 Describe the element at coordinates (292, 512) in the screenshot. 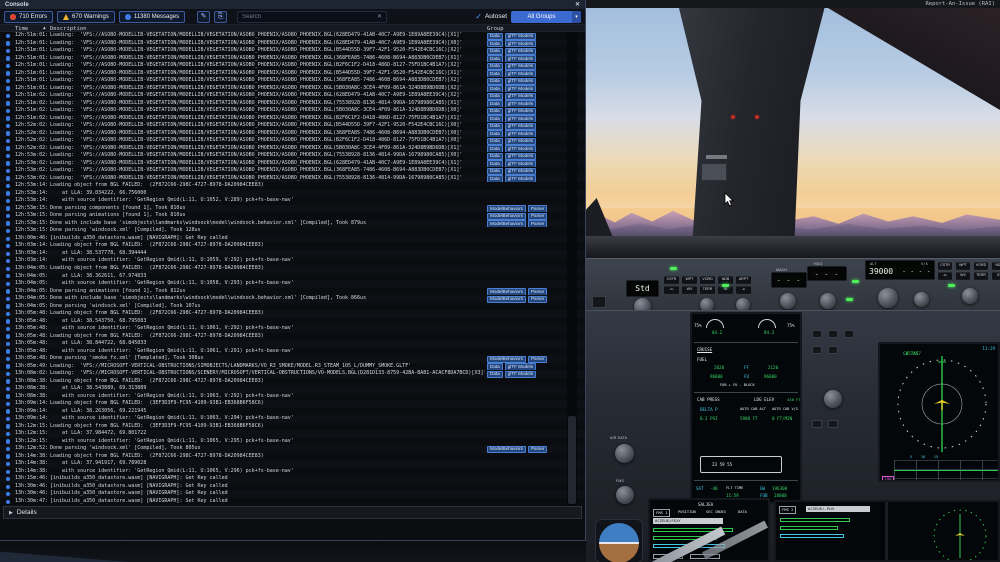

I see `details-expander: ▶ Details` at that location.